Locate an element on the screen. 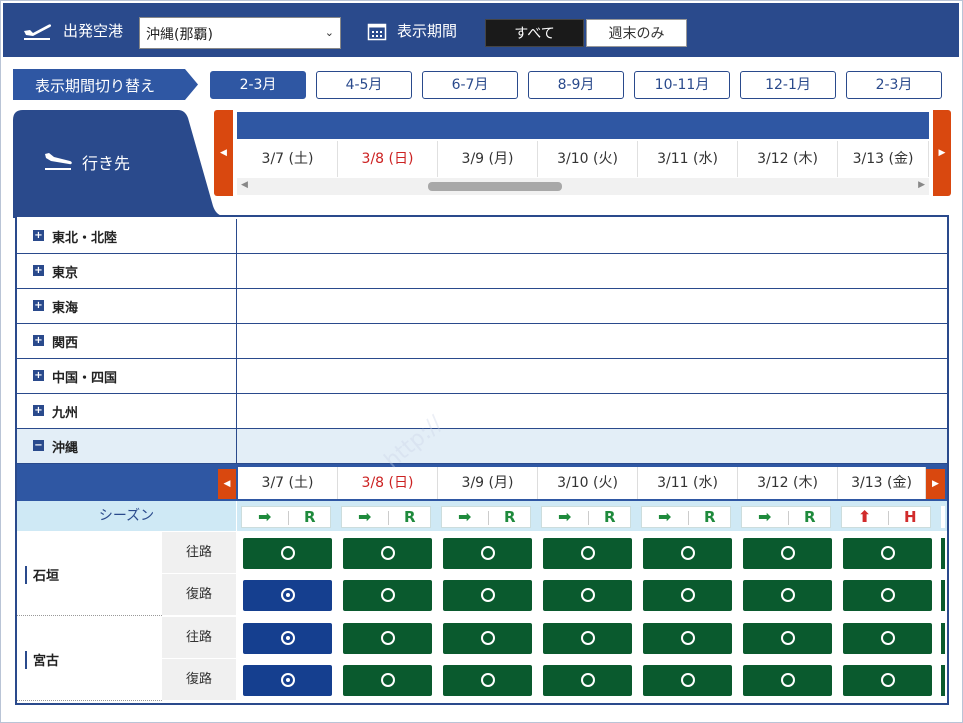 Image resolution: width=963 pixels, height=723 pixels. region-row: + 中国・四国 is located at coordinates (482, 376).